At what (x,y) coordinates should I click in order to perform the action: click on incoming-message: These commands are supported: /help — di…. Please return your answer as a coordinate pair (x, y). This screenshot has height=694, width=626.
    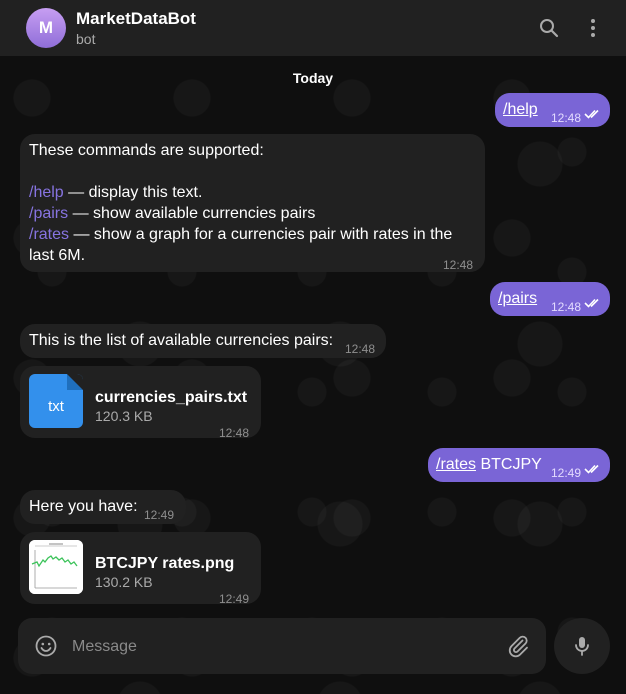
    Looking at the image, I should click on (252, 203).